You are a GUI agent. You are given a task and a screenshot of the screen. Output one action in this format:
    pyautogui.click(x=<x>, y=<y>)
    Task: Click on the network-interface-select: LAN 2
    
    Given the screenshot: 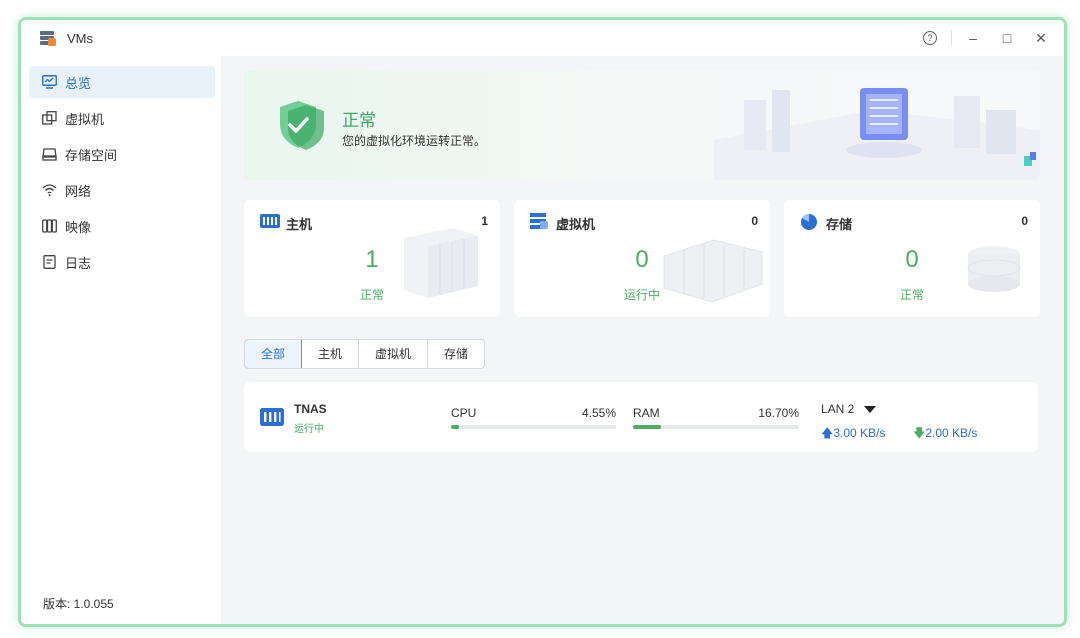 What is the action you would take?
    pyautogui.click(x=848, y=409)
    